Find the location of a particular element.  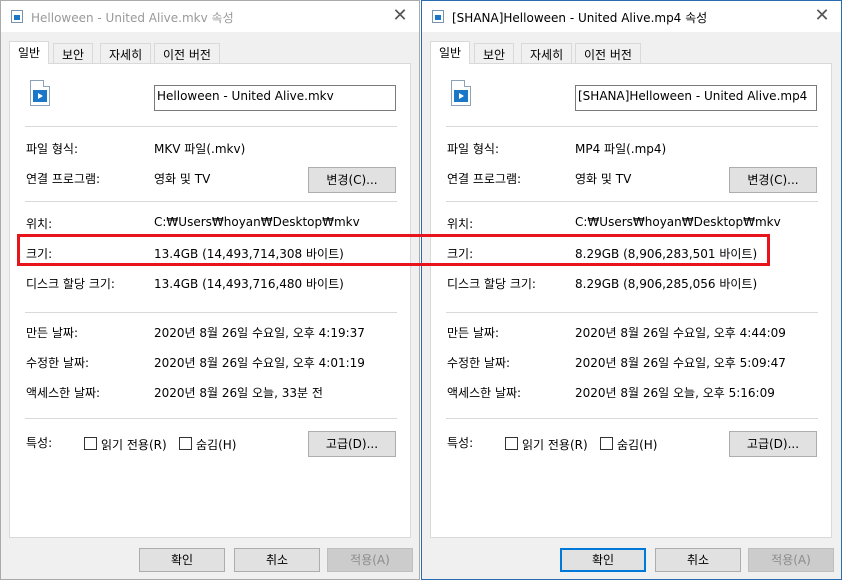

file-name-field: Helloween - United Alive.mkv is located at coordinates (275, 98).